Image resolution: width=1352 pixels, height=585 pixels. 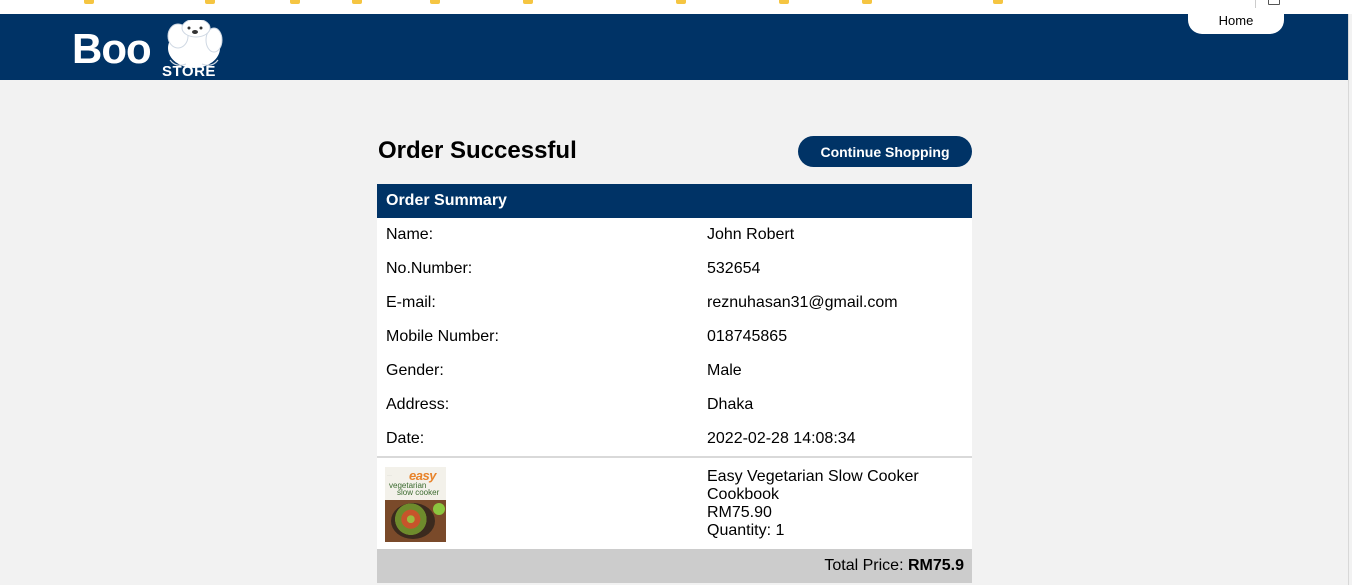 What do you see at coordinates (439, 509) in the screenshot?
I see `cover-badge` at bounding box center [439, 509].